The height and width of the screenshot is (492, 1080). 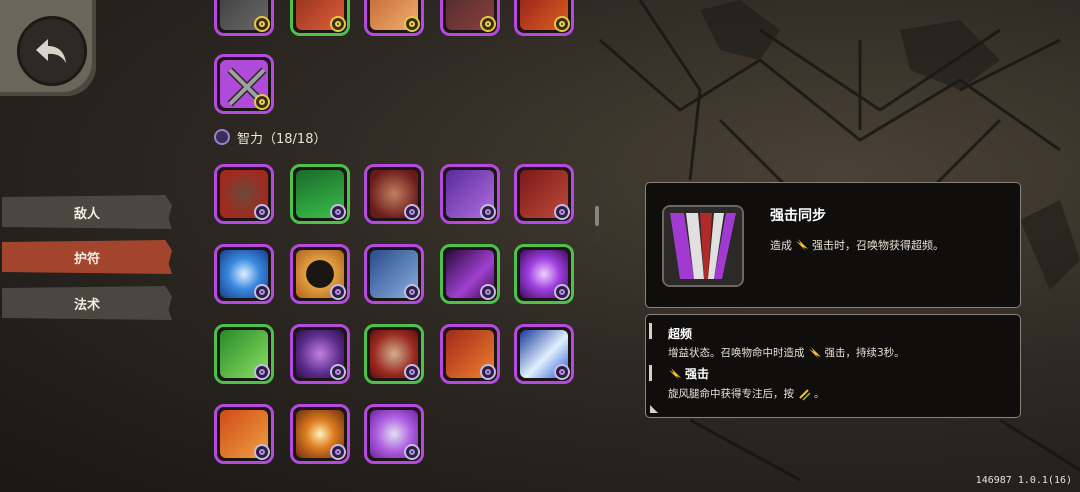 I want to click on keyword-title-text: 超频, so click(x=680, y=334).